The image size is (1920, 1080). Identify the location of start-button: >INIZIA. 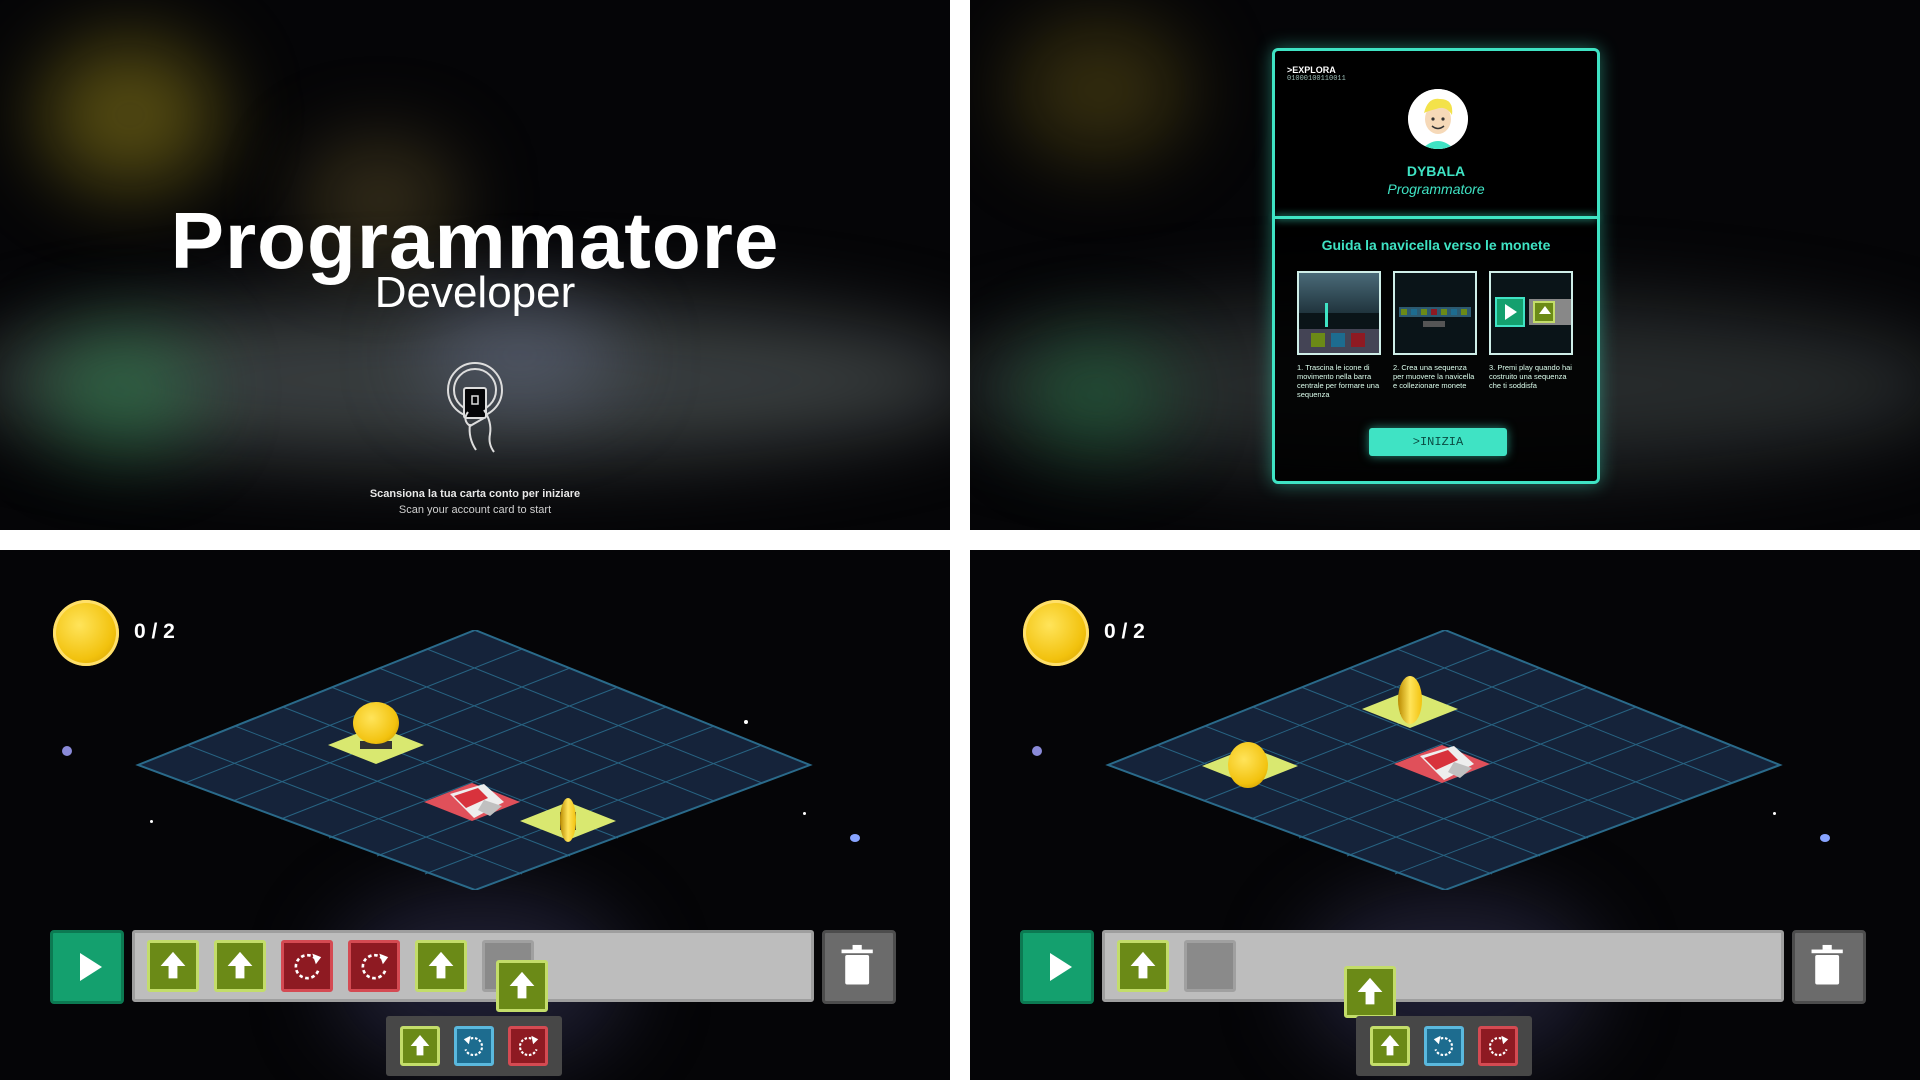
(1438, 442).